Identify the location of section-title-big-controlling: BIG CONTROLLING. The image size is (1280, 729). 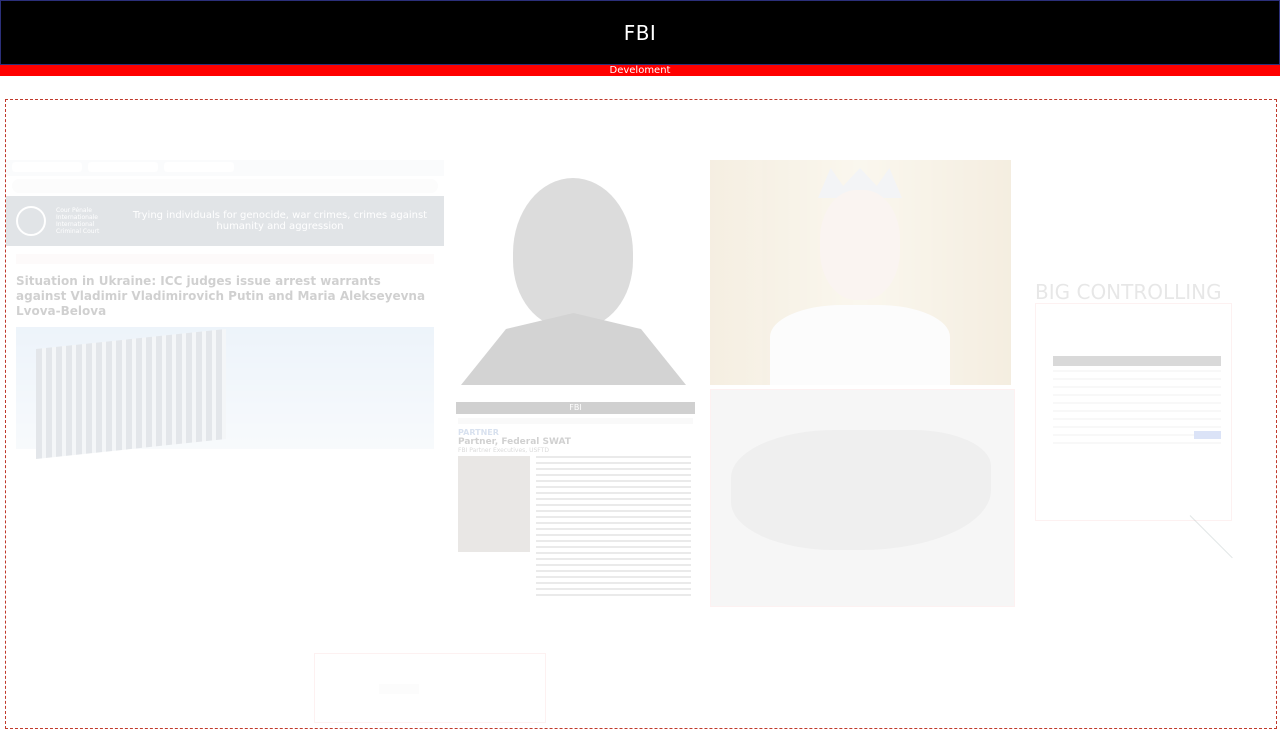
(1128, 292).